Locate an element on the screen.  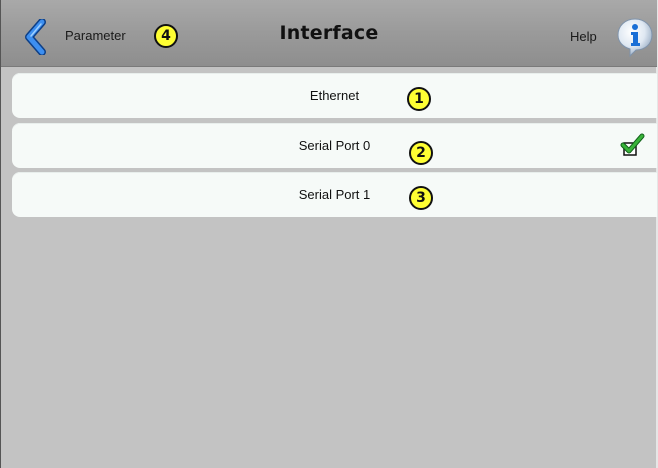
list-item-serial-port-1: Serial Port 1 is located at coordinates (334, 194).